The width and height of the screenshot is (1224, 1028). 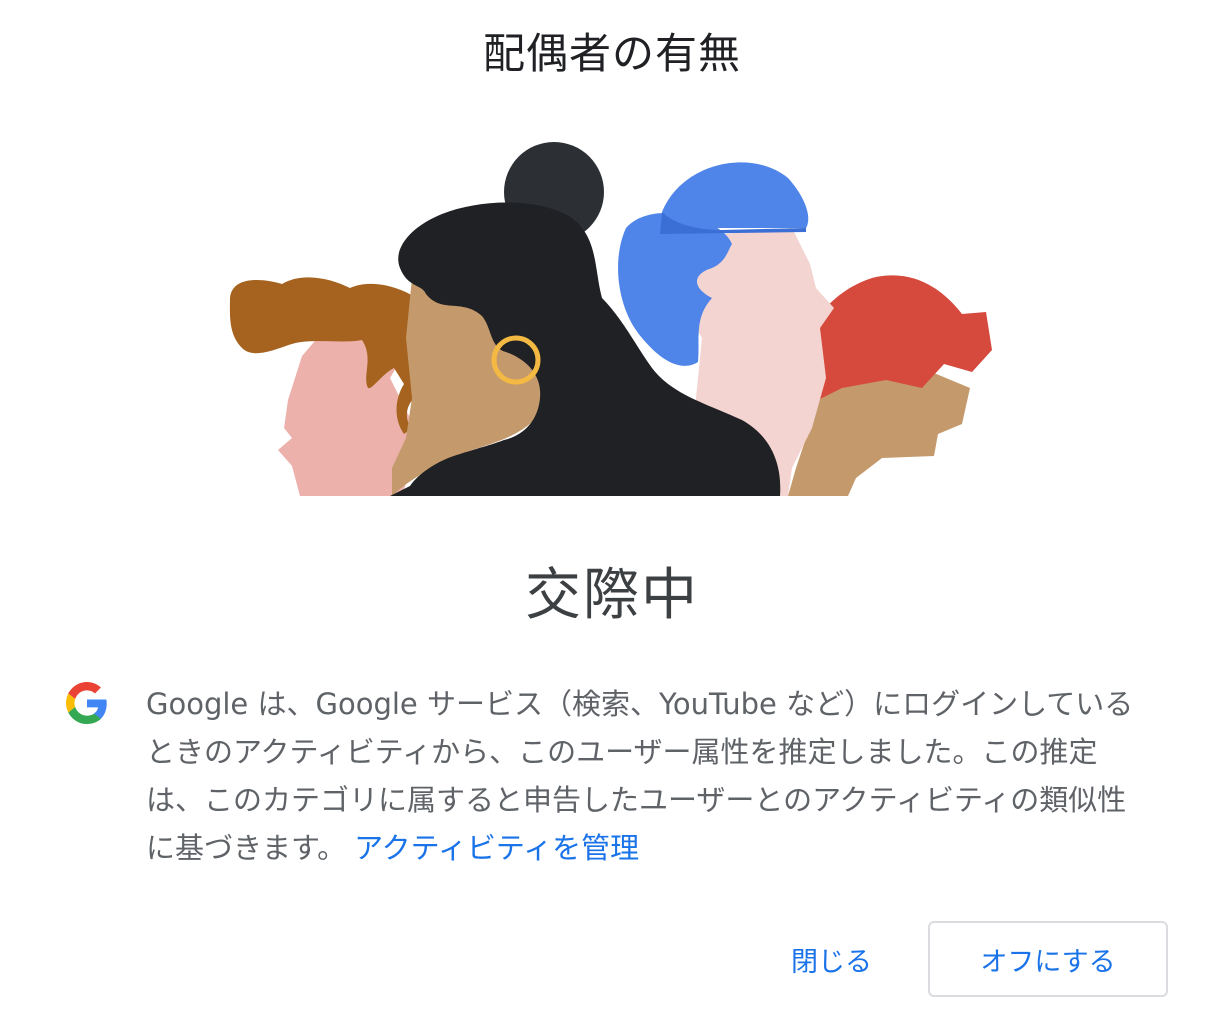 What do you see at coordinates (611, 53) in the screenshot?
I see `dialog-title: 配偶者の有無` at bounding box center [611, 53].